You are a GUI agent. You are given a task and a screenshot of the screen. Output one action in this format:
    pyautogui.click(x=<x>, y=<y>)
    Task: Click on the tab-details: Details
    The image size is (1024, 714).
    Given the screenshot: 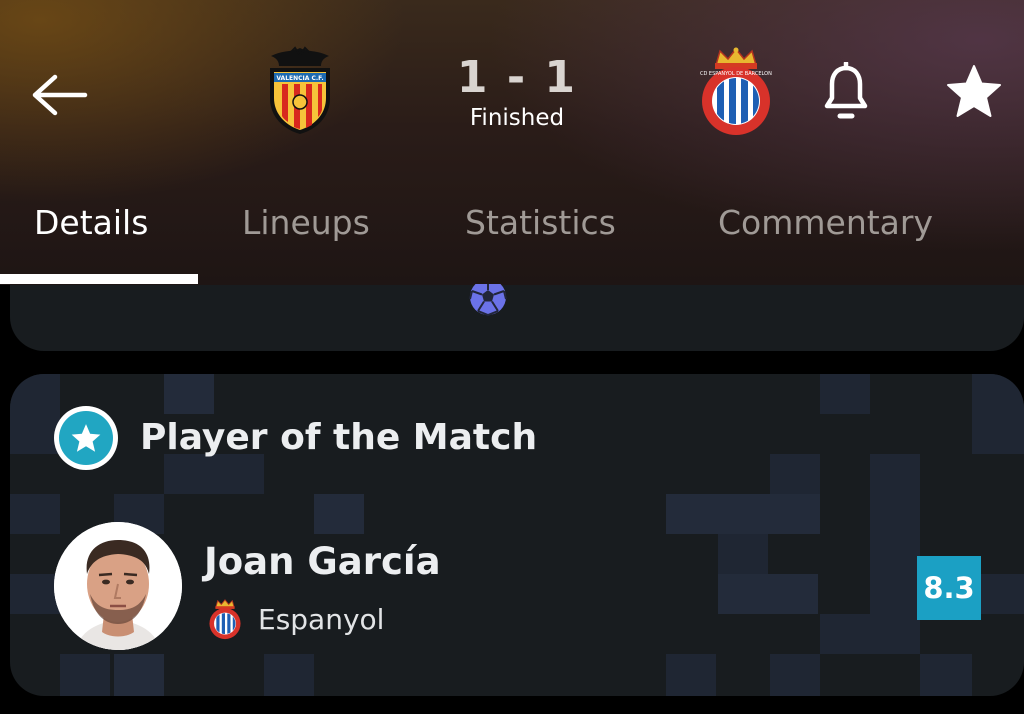 What is the action you would take?
    pyautogui.click(x=91, y=223)
    